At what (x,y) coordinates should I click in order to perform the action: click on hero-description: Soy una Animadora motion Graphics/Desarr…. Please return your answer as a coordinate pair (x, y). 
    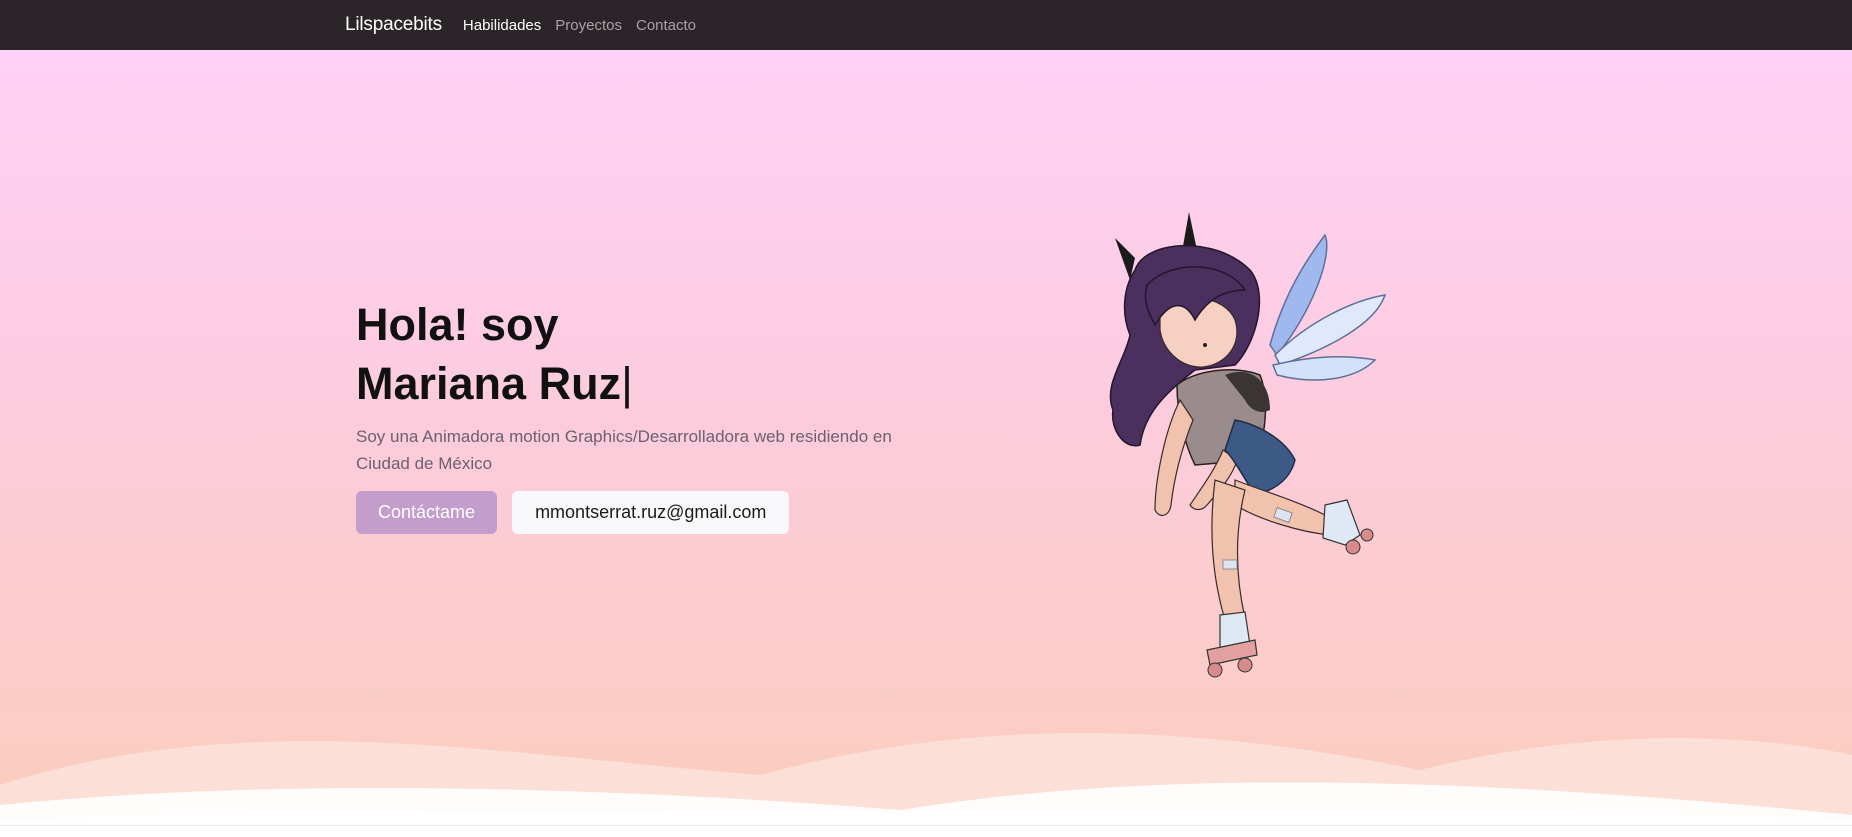
    Looking at the image, I should click on (624, 450).